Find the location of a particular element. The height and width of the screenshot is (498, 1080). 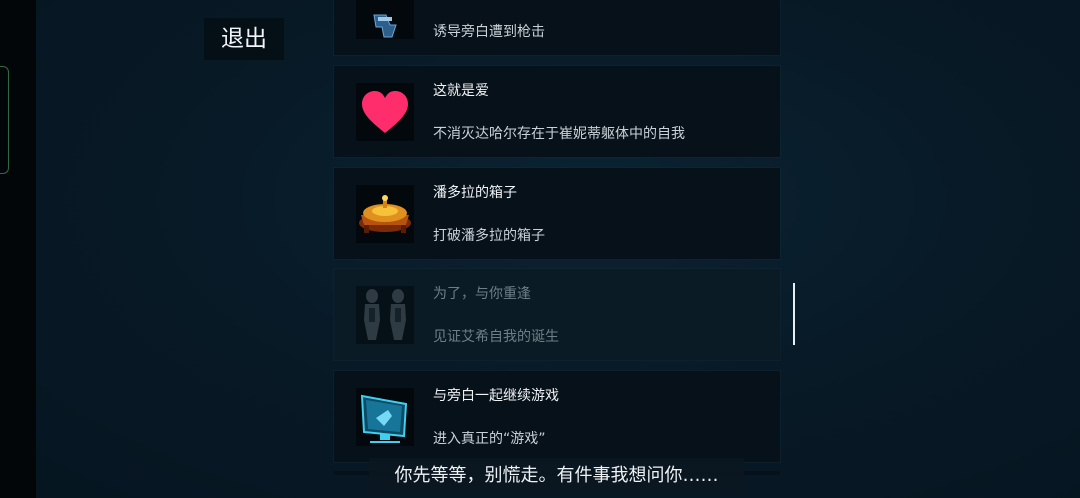

achievement-description: 进入真正的“游戏” is located at coordinates (489, 439).